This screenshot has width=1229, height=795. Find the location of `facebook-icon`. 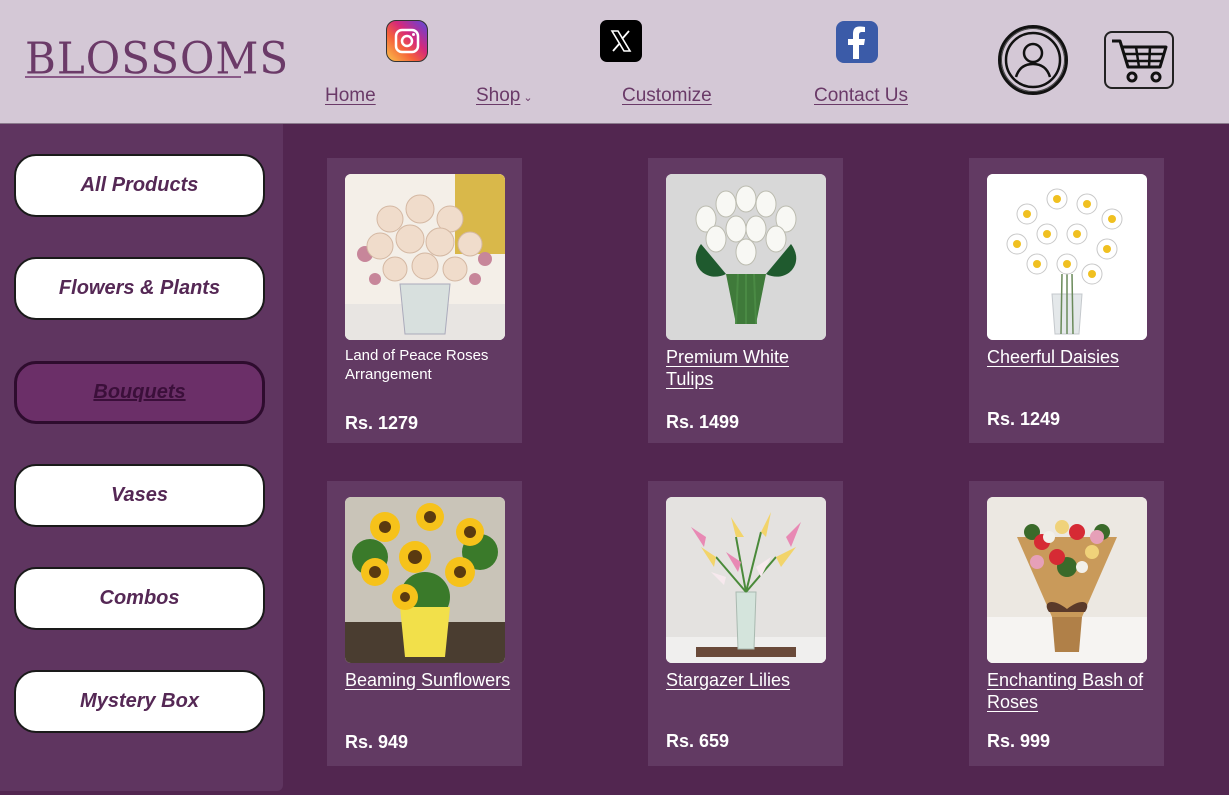

facebook-icon is located at coordinates (857, 42).